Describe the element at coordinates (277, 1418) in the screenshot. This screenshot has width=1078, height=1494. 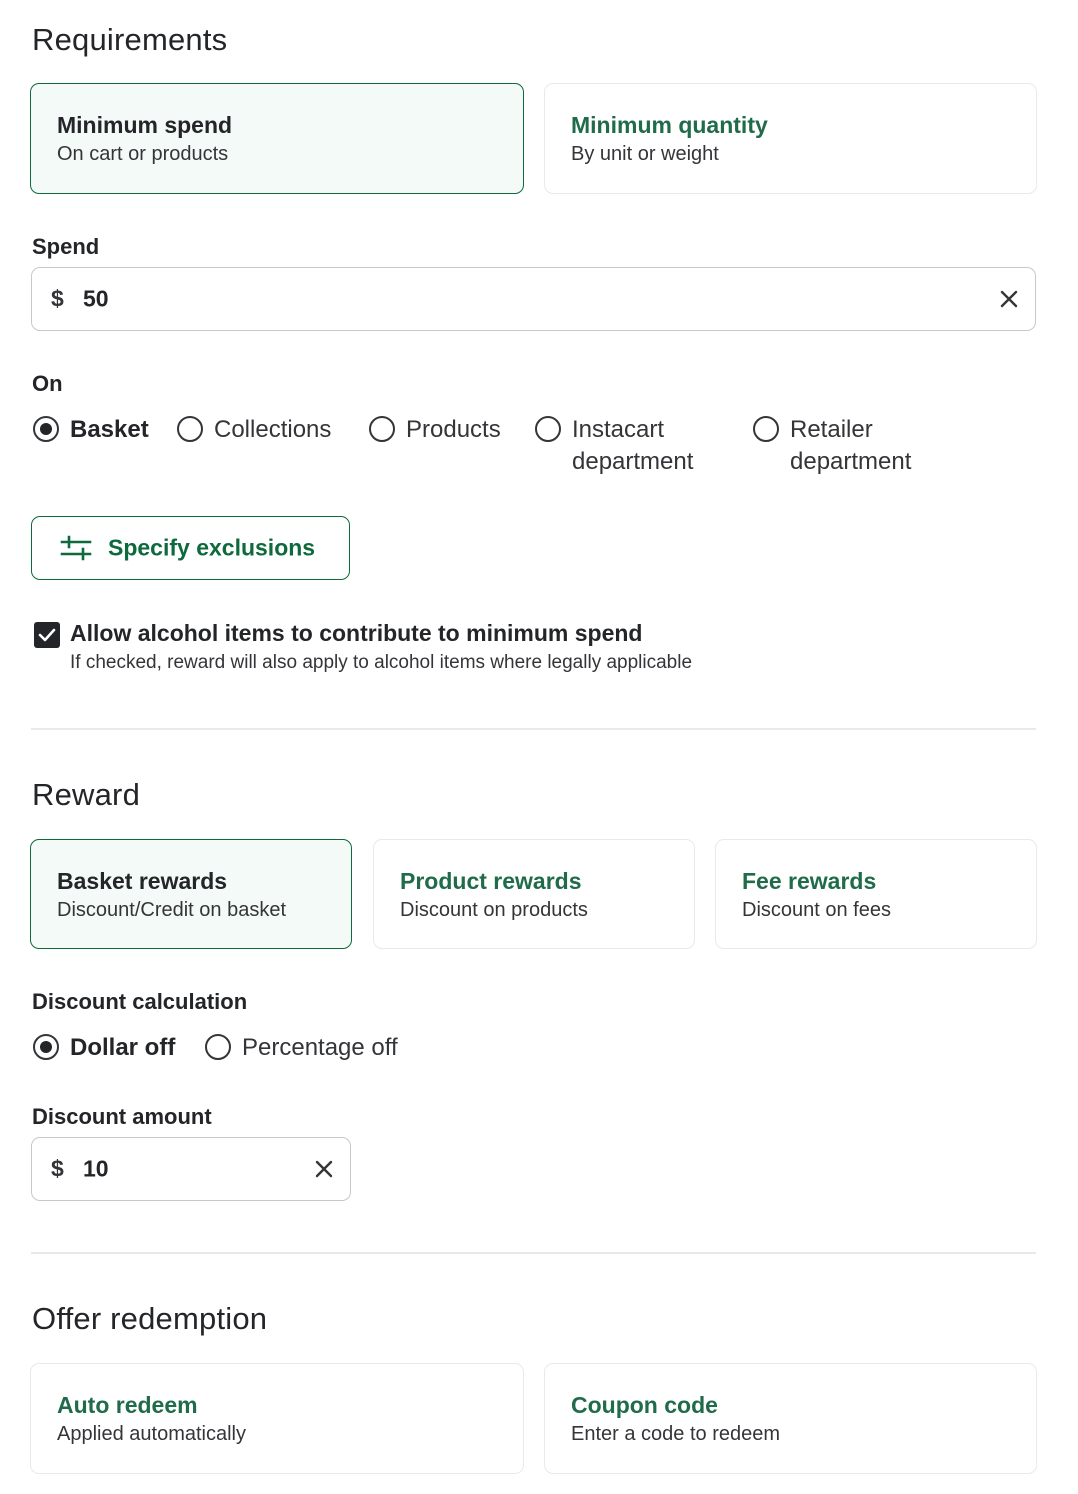
I see `auto-redeem-card: Auto redeem Applied automatically` at that location.